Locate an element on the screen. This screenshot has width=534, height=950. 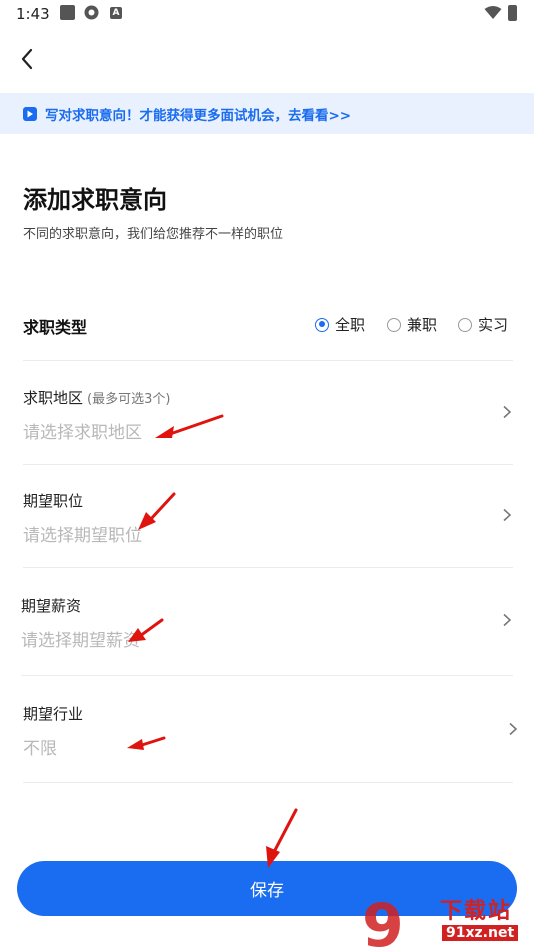
page-title: 添加求职意向 is located at coordinates (95, 200).